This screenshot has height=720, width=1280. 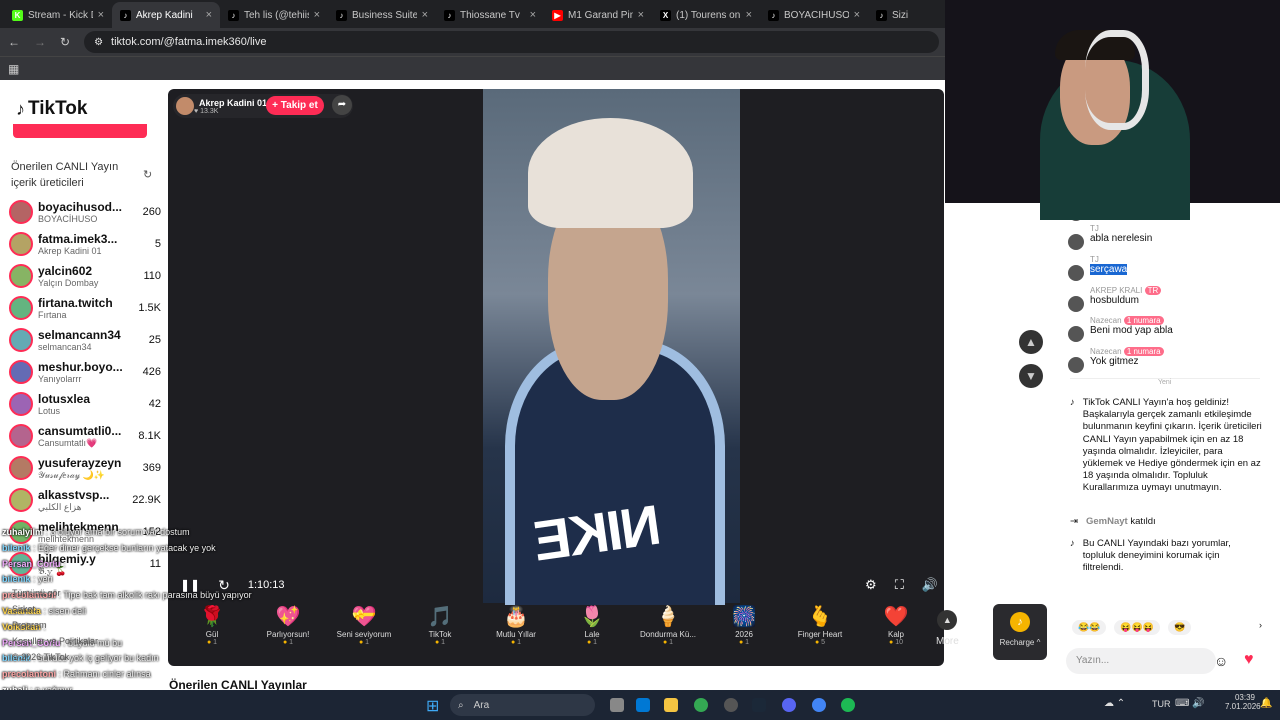 What do you see at coordinates (85, 340) in the screenshot?
I see `creator-item: selmancann34 selmancan34 25` at bounding box center [85, 340].